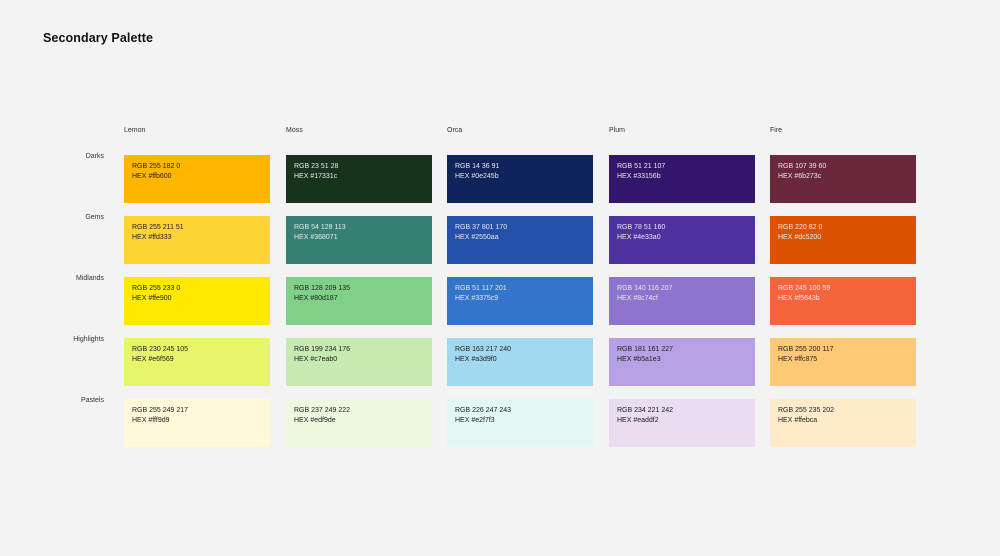  Describe the element at coordinates (316, 166) in the screenshot. I see `swatch-rgb-label: RGB 23 51 28` at that location.